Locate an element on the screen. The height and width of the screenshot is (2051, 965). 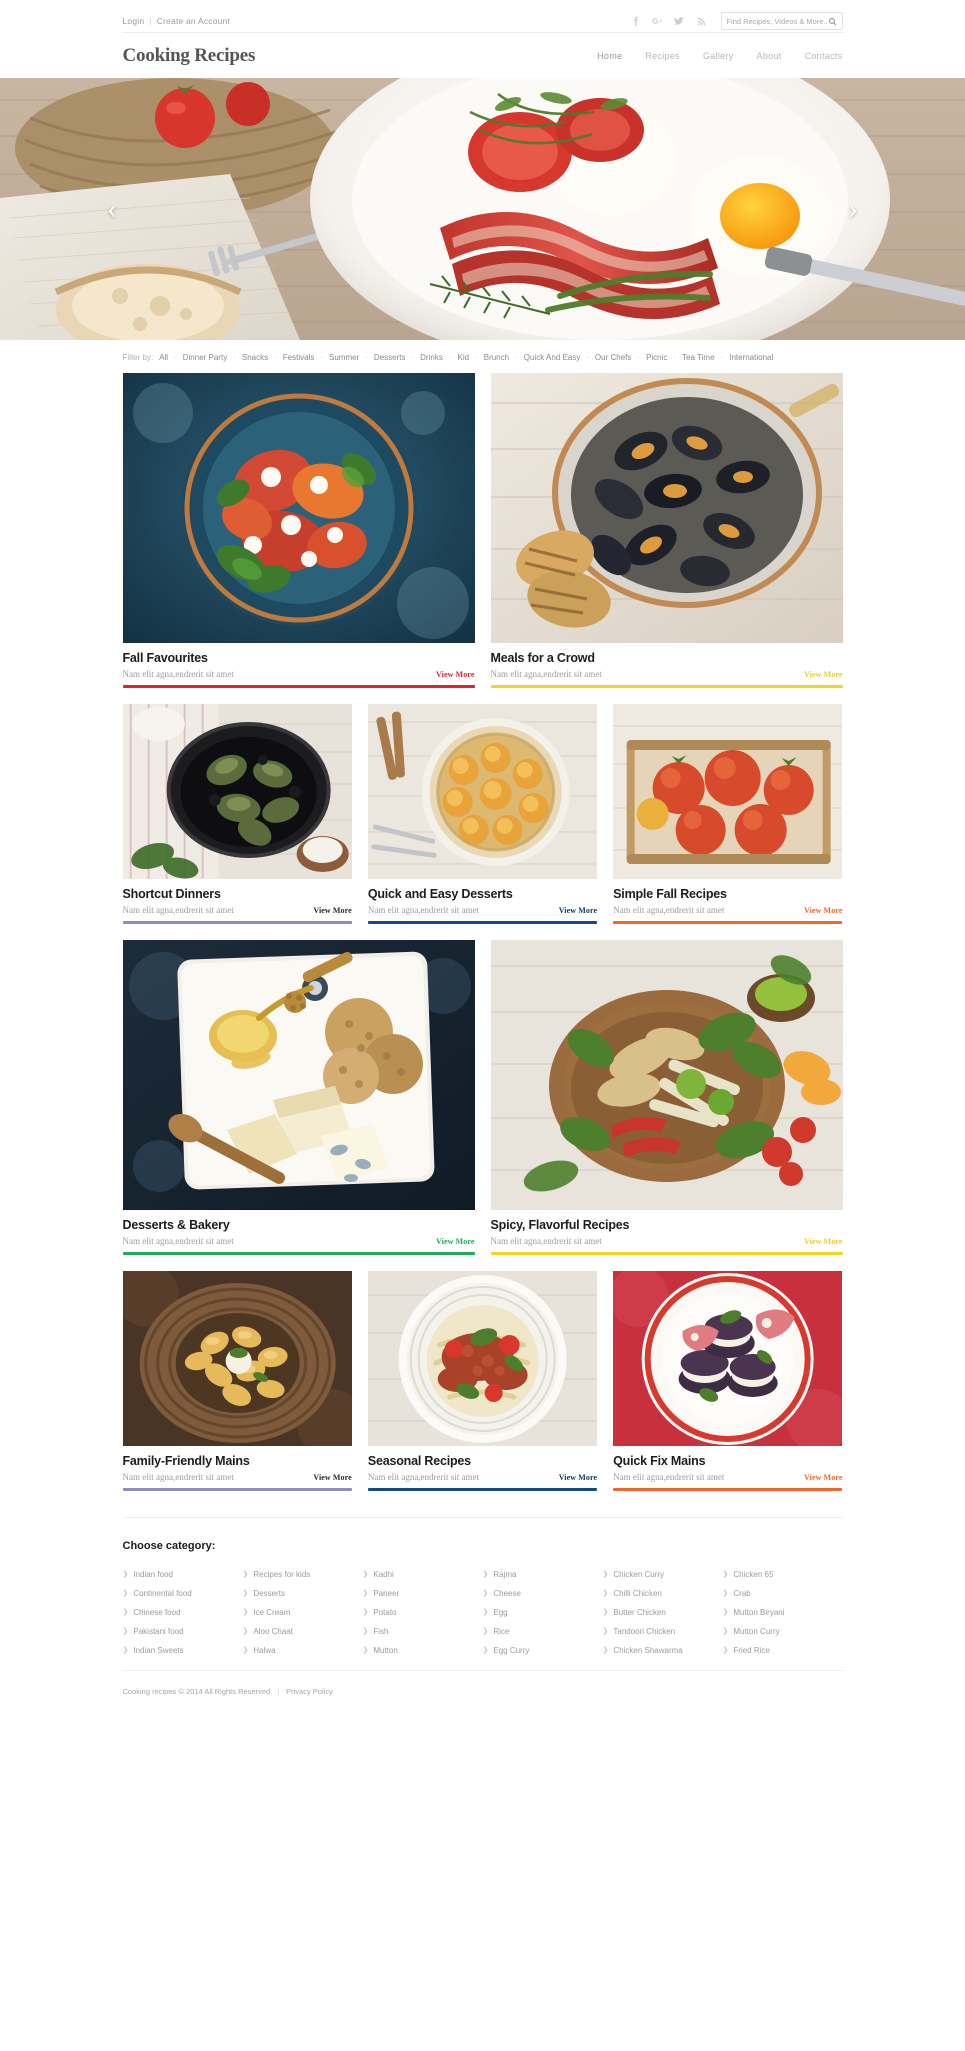
privacy-policy-link: Privacy Policy is located at coordinates (309, 1691).